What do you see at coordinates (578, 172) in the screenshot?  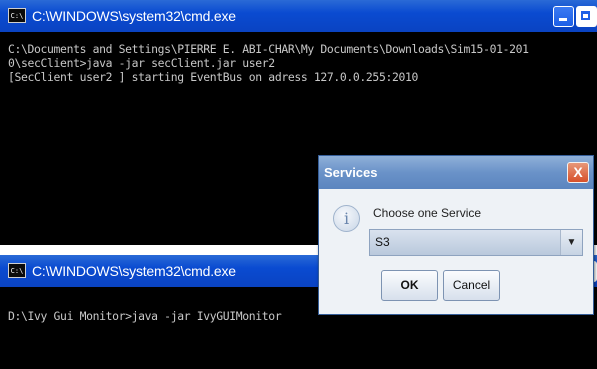 I see `close-icon: X` at bounding box center [578, 172].